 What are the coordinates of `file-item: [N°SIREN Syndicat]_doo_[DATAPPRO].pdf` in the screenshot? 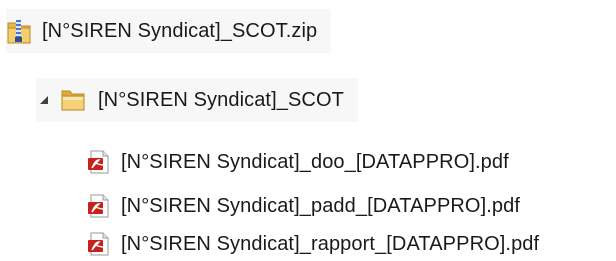 It's located at (297, 162).